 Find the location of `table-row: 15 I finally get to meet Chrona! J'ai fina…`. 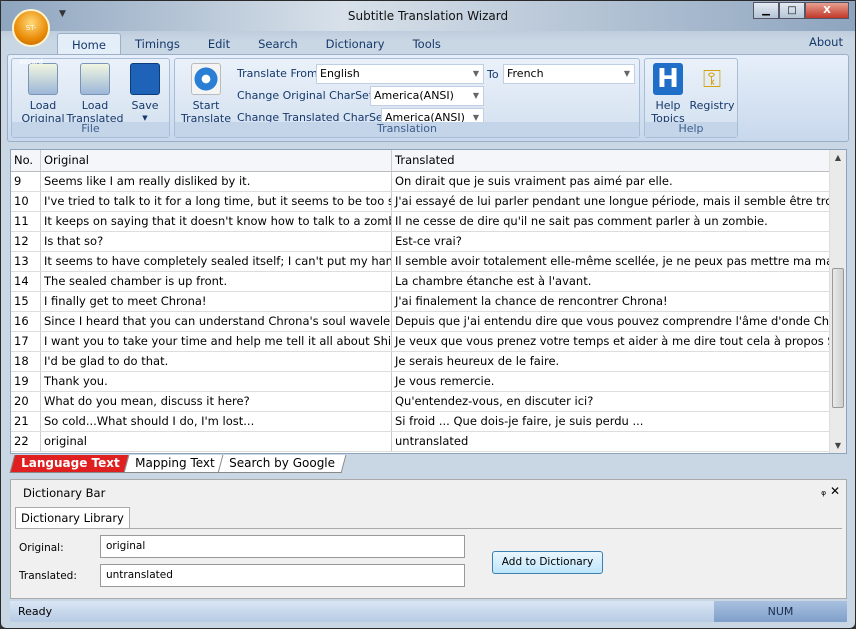

table-row: 15 I finally get to meet Chrona! J'ai fina… is located at coordinates (420, 302).